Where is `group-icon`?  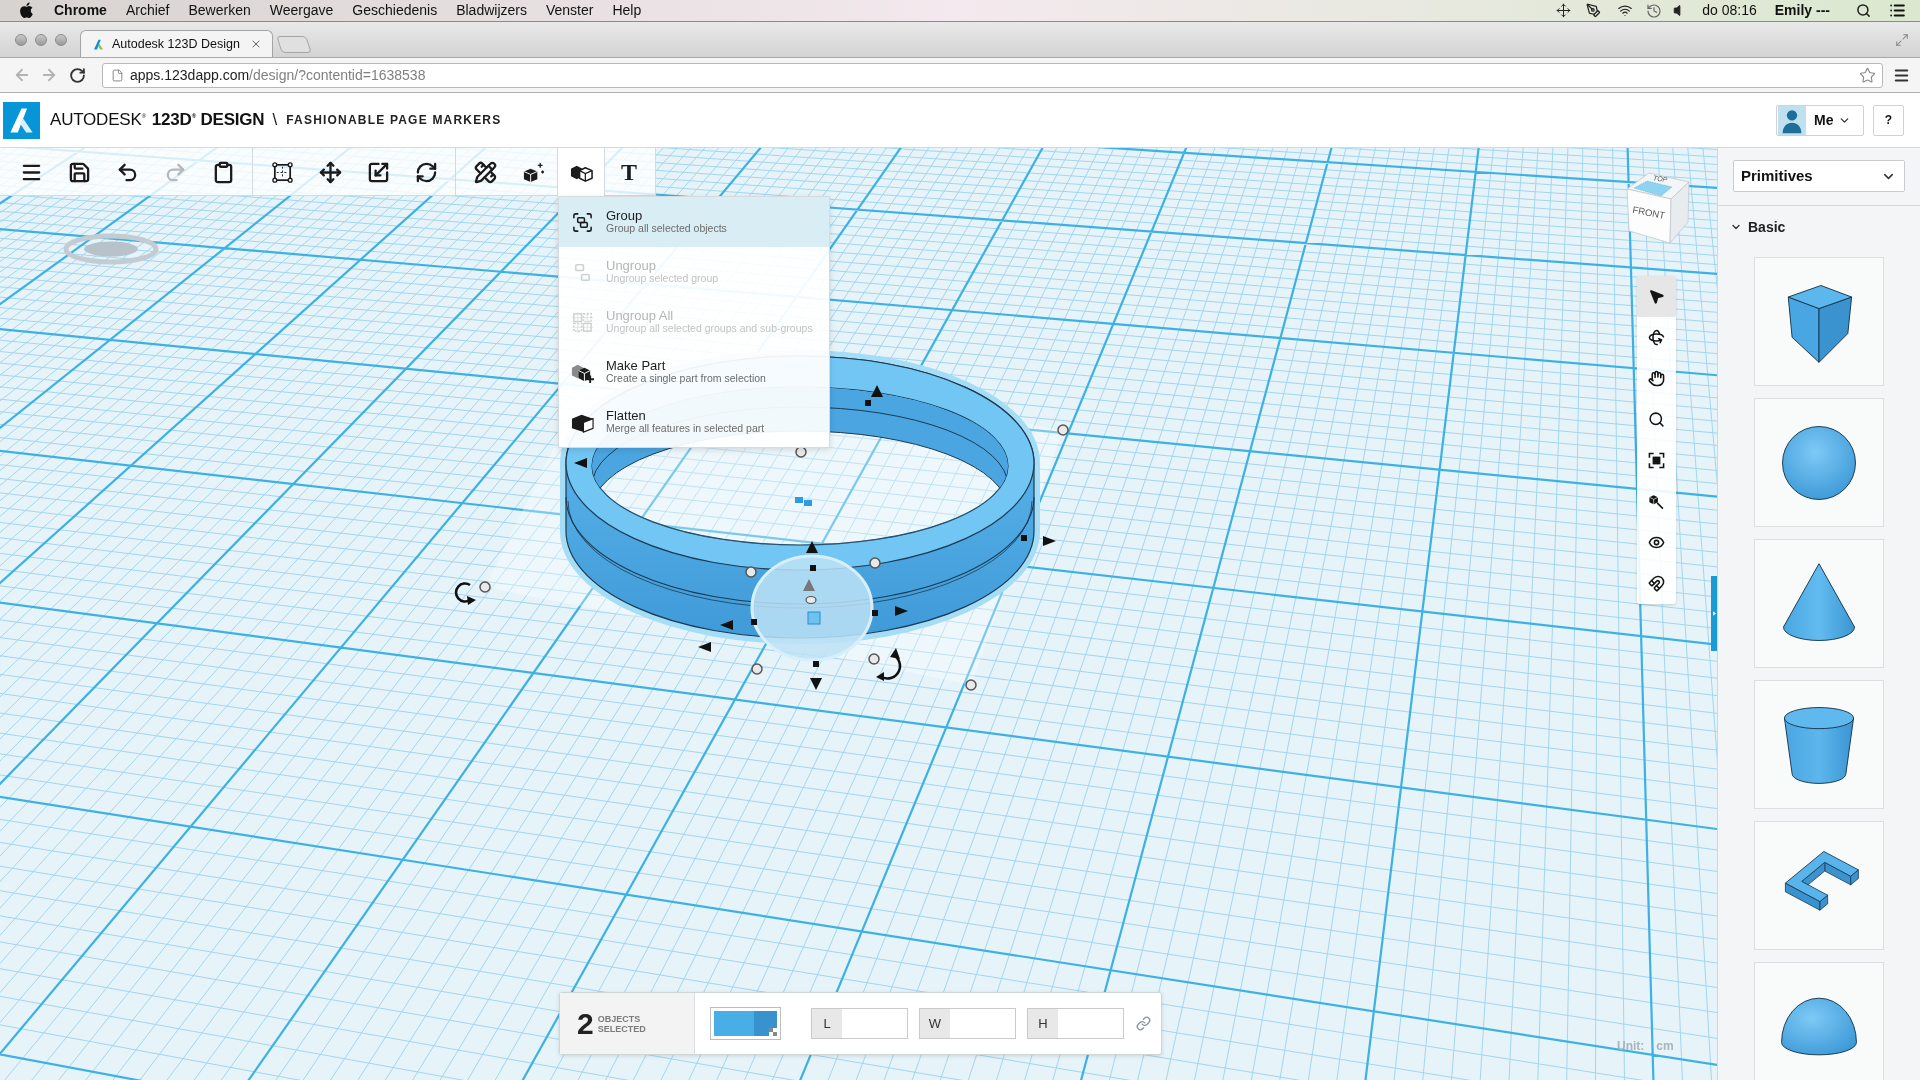
group-icon is located at coordinates (582, 222).